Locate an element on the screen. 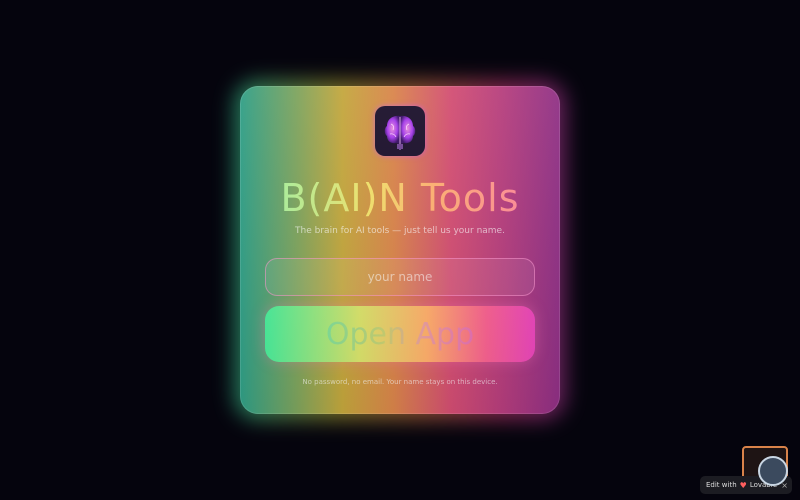 The image size is (800, 500). brain-icon is located at coordinates (400, 132).